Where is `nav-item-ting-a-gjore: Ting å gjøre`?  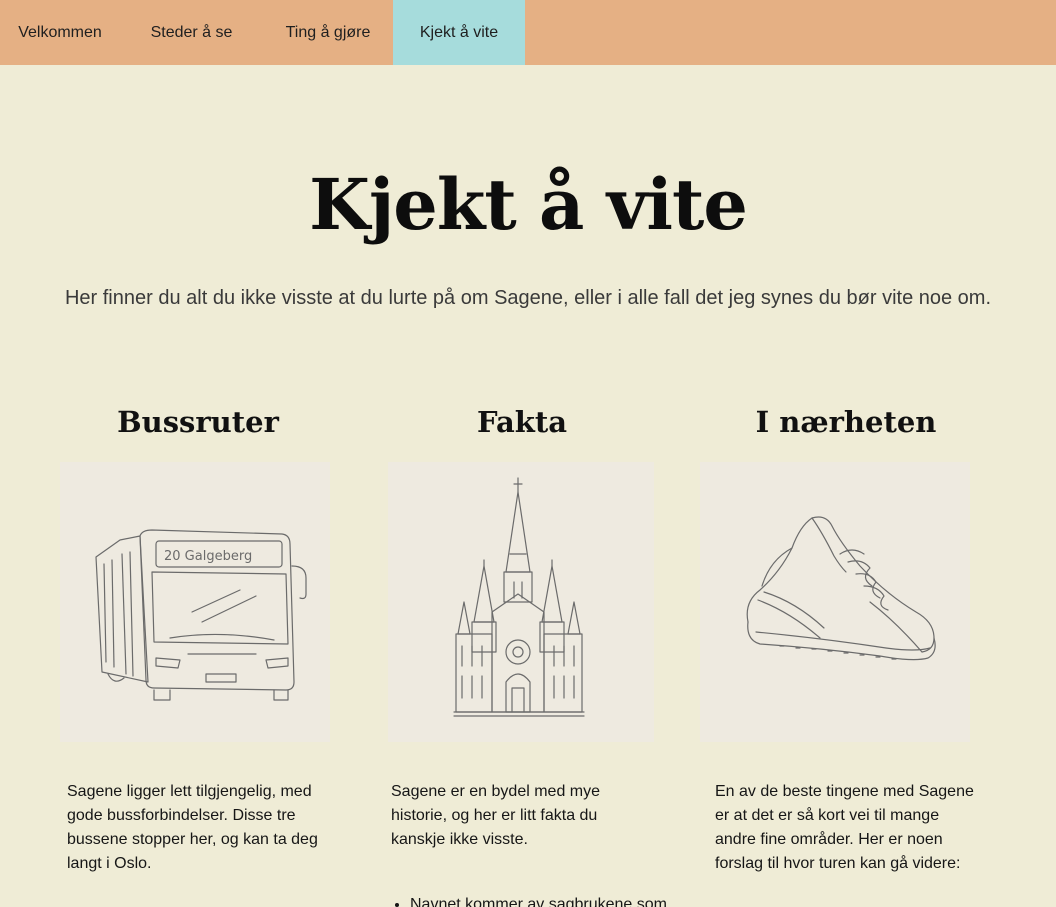
nav-item-ting-a-gjore: Ting å gjøre is located at coordinates (328, 32).